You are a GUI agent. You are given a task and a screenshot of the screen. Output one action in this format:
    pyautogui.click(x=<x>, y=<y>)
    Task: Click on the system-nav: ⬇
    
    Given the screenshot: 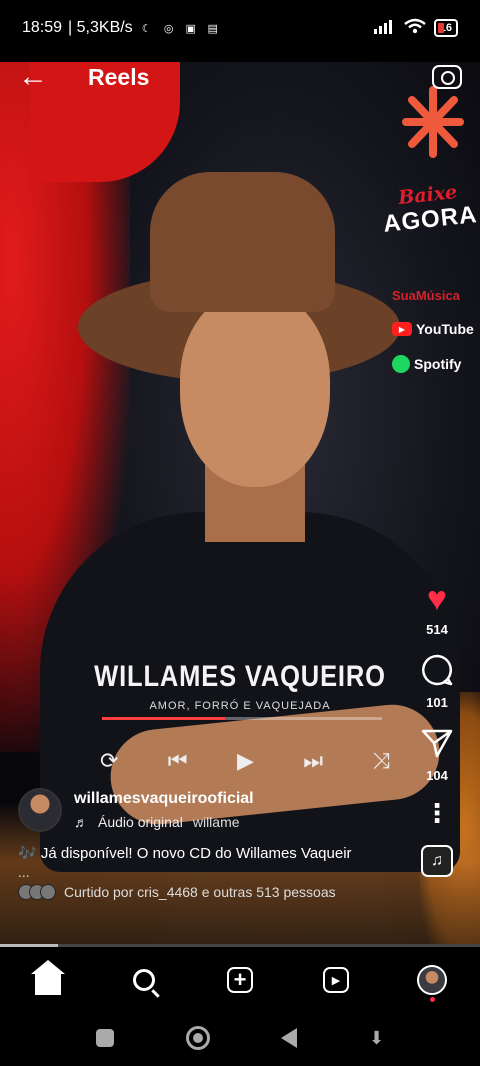 What is the action you would take?
    pyautogui.click(x=240, y=1038)
    